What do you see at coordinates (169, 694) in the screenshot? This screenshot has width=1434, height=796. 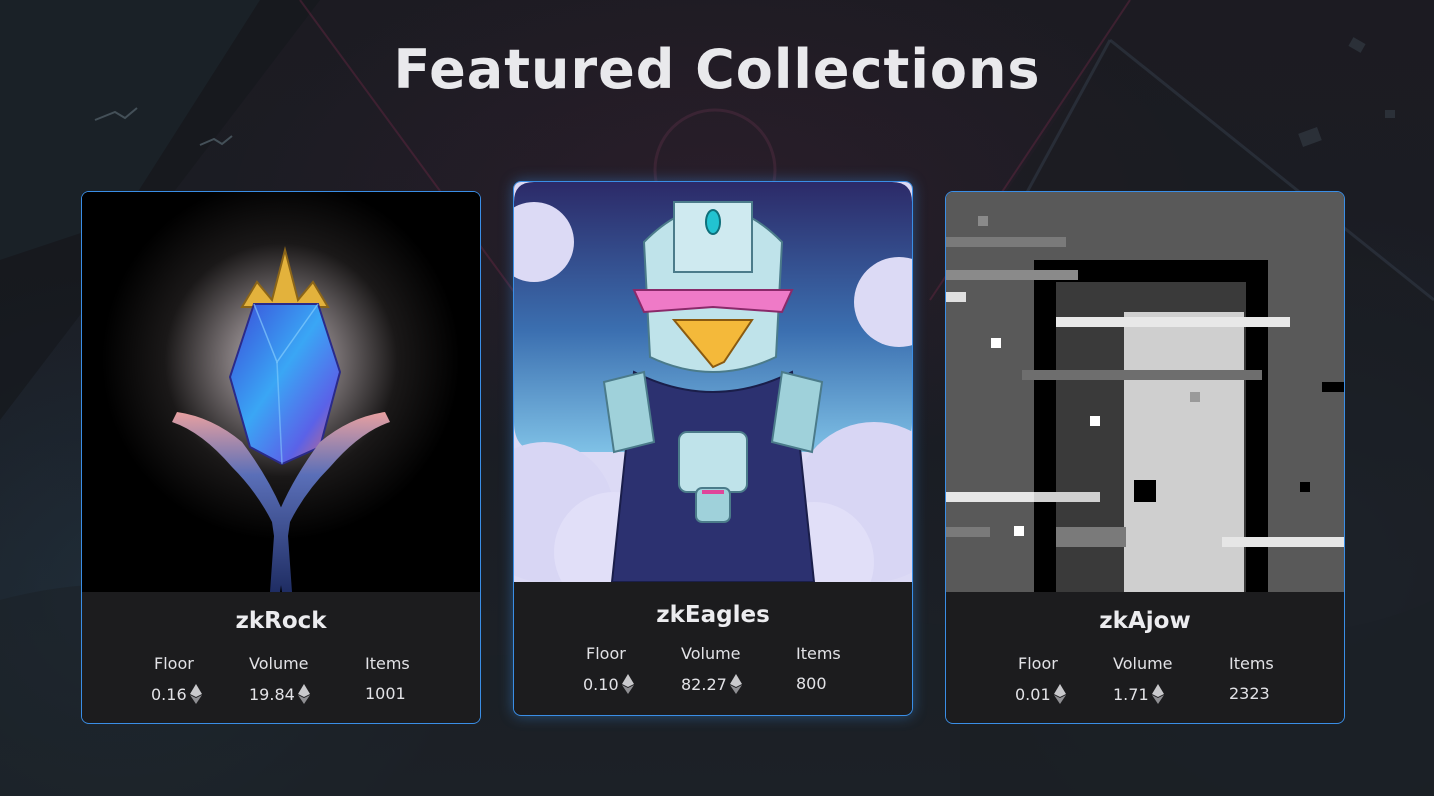 I see `floor-amount: 0.16` at bounding box center [169, 694].